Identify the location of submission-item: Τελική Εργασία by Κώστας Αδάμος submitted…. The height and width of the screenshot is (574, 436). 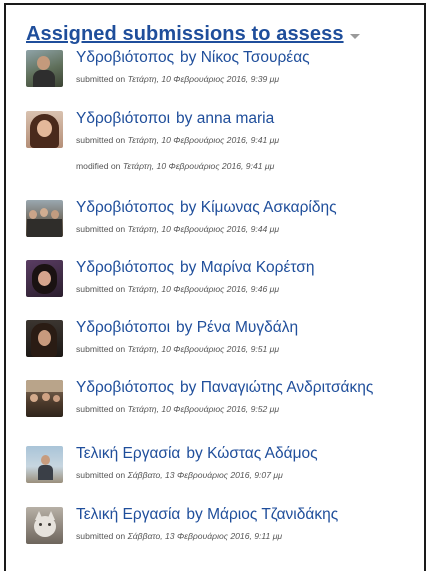
(226, 465).